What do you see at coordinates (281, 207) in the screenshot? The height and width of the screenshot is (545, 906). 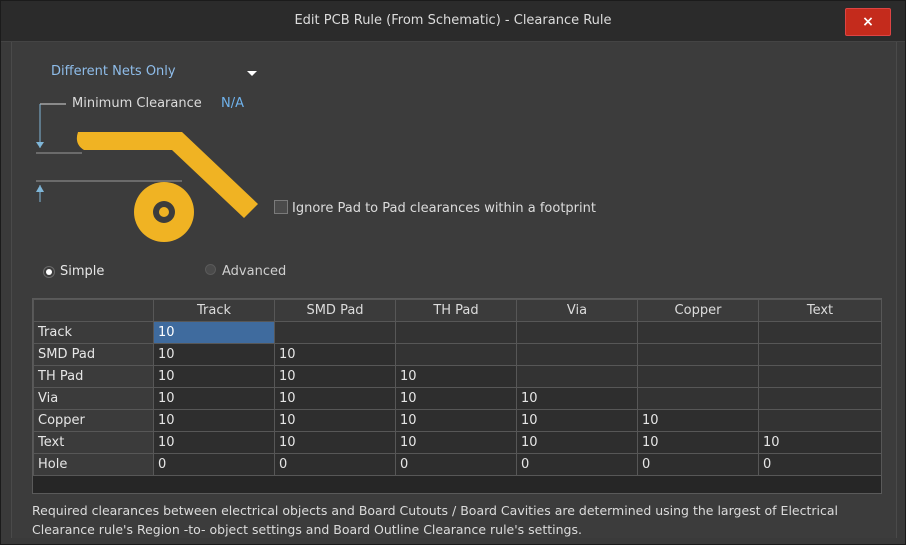 I see `ignore-pad-checkbox` at bounding box center [281, 207].